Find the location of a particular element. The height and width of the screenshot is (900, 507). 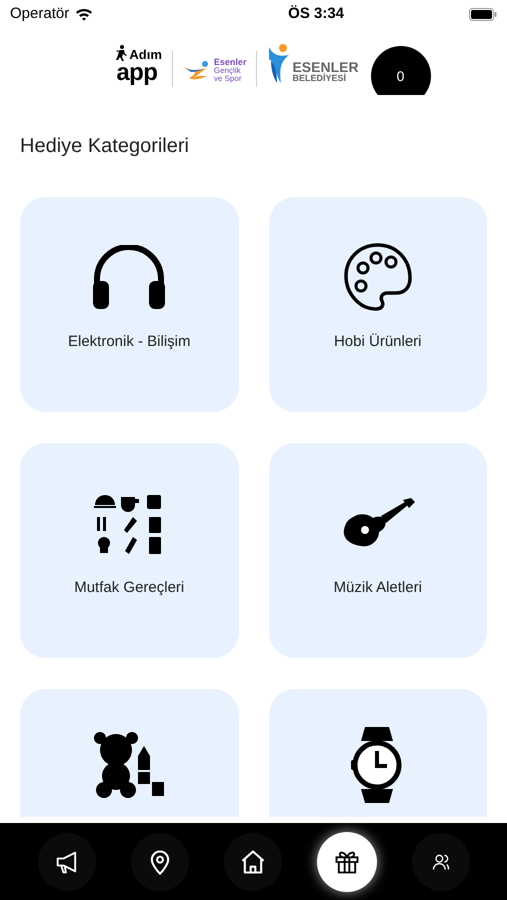

points-badge: 0 is located at coordinates (400, 70).